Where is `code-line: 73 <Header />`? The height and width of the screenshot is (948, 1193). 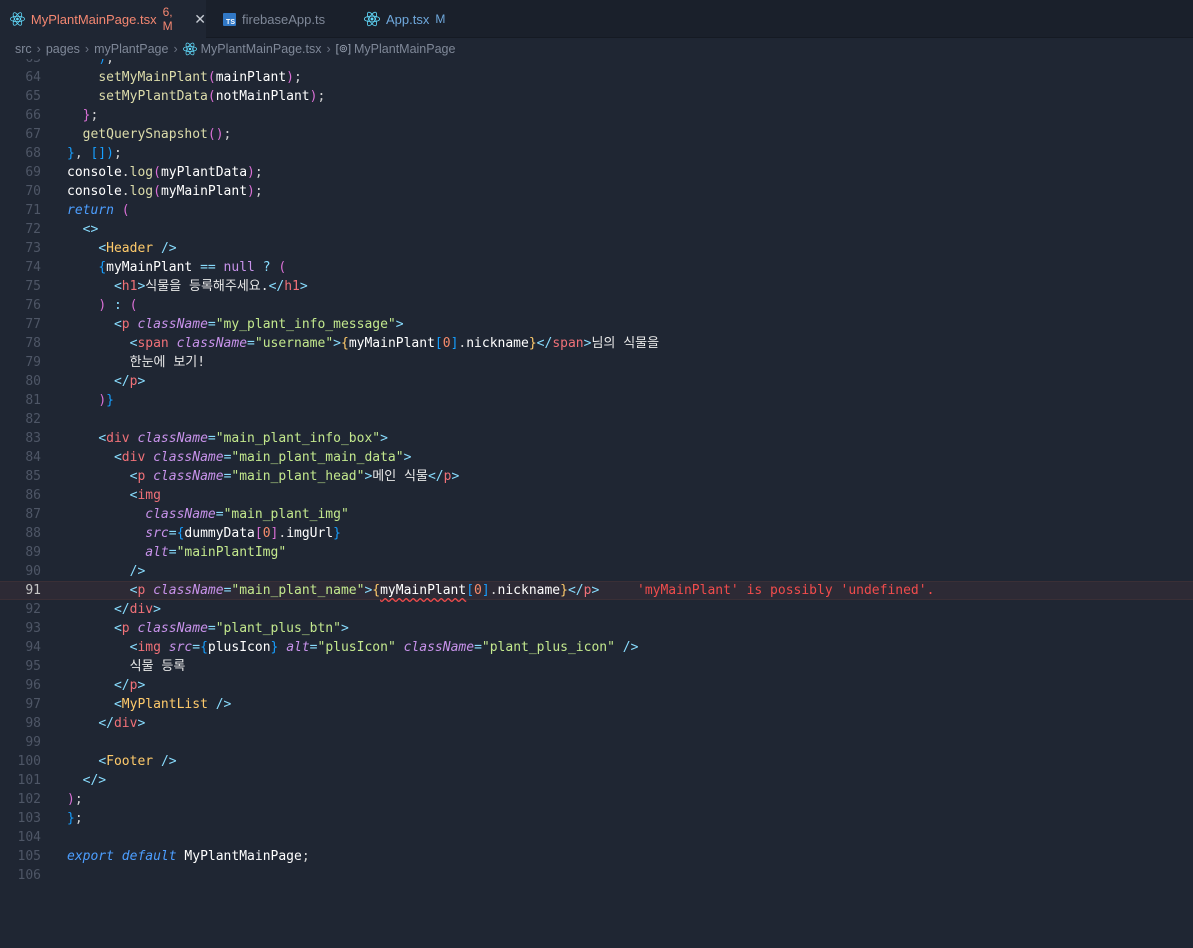
code-line: 73 <Header /> is located at coordinates (596, 248).